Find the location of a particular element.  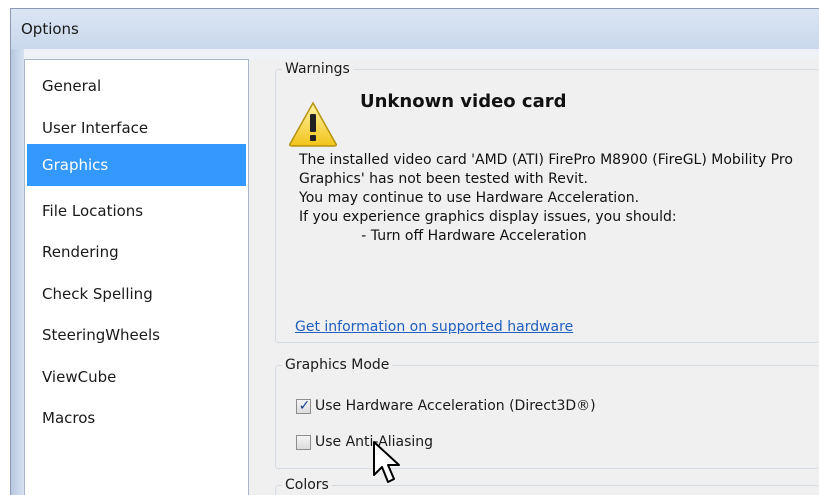

title-bar: Options is located at coordinates (415, 29).